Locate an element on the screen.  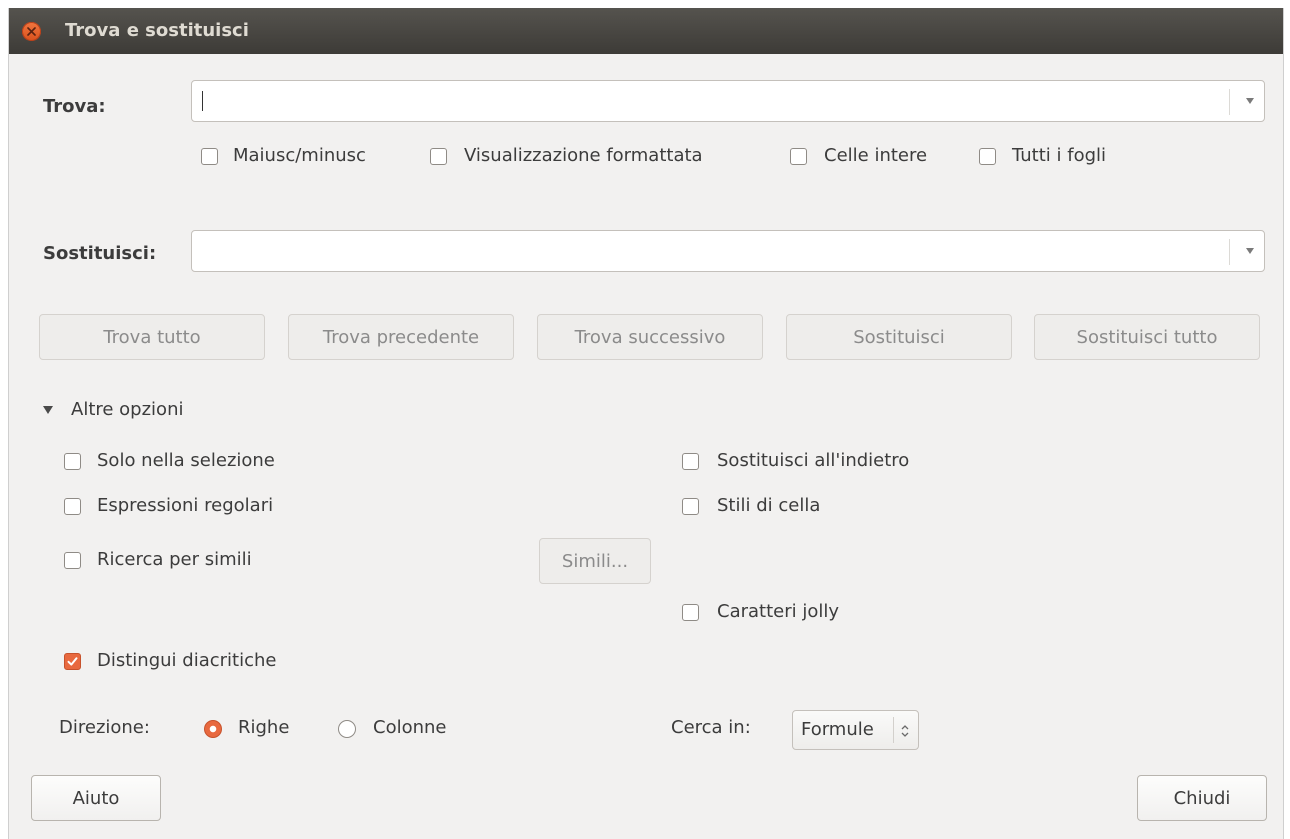
diacritic-sensitive-label: Distingui diacritiche is located at coordinates (186, 661).